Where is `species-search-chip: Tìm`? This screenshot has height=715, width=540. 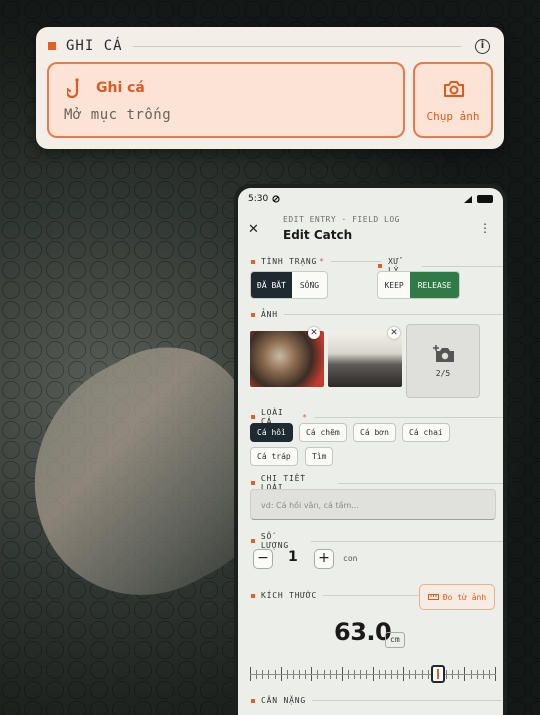
species-search-chip: Tìm is located at coordinates (319, 456).